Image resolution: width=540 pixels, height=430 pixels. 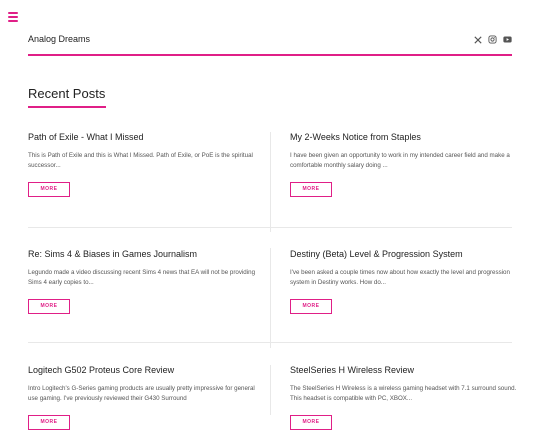 I want to click on post-title: My 2-Weeks Notice from Staples, so click(x=405, y=137).